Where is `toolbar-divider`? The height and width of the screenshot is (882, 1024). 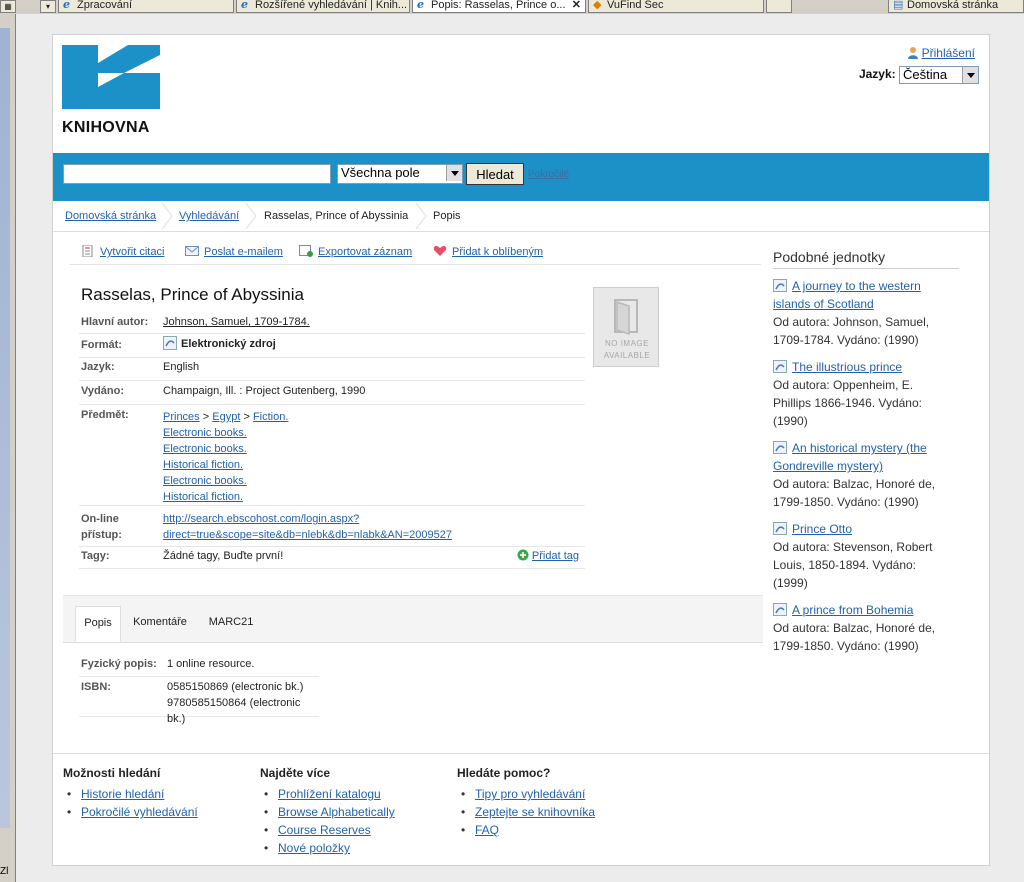
toolbar-divider is located at coordinates (415, 264).